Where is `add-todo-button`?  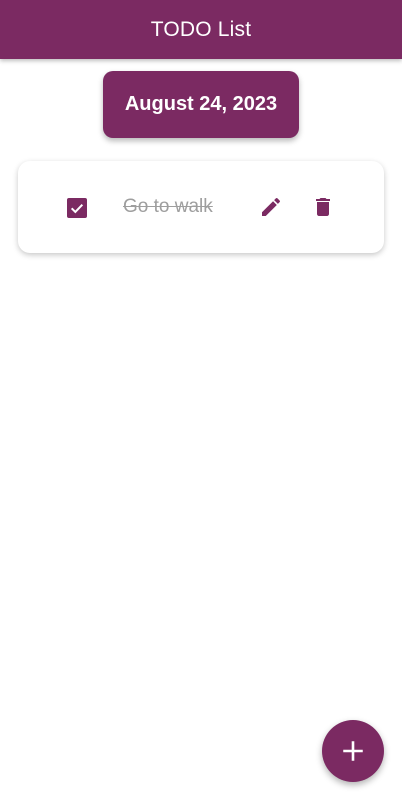
add-todo-button is located at coordinates (353, 751).